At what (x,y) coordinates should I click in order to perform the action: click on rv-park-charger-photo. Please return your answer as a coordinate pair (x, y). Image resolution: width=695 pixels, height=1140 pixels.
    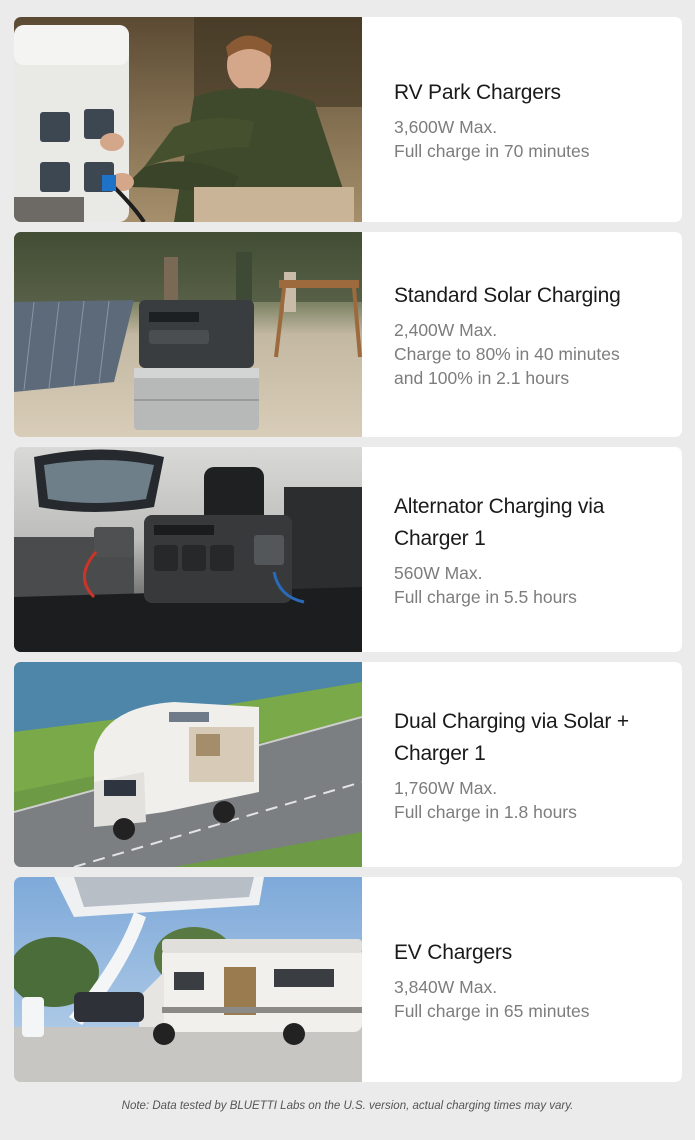
    Looking at the image, I should click on (188, 119).